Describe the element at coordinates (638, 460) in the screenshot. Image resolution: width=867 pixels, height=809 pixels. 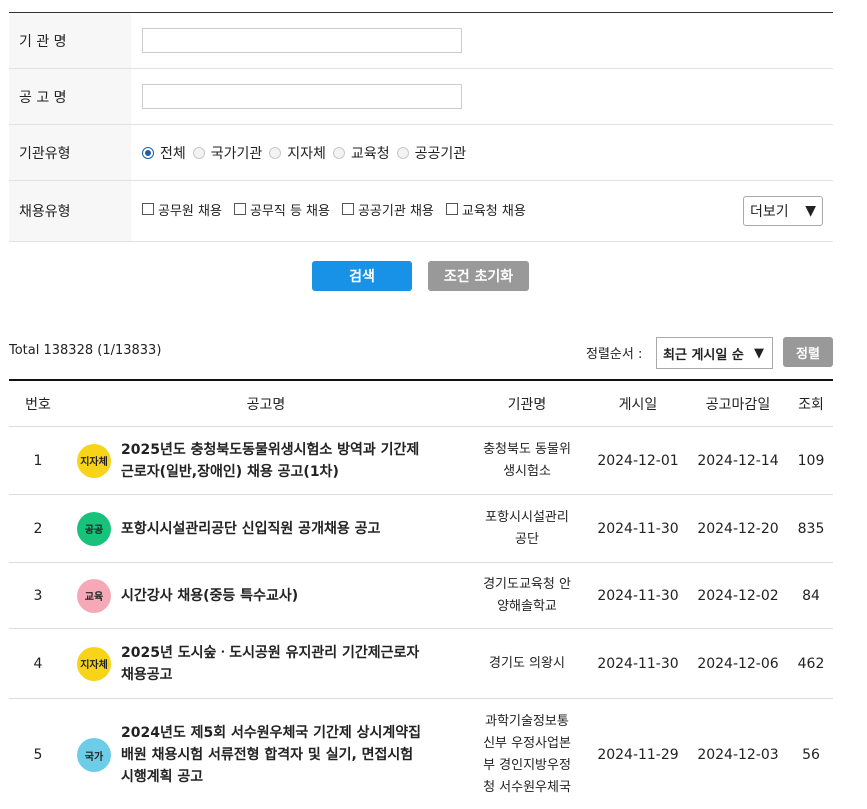
I see `posted-date: 2024-12-01` at that location.